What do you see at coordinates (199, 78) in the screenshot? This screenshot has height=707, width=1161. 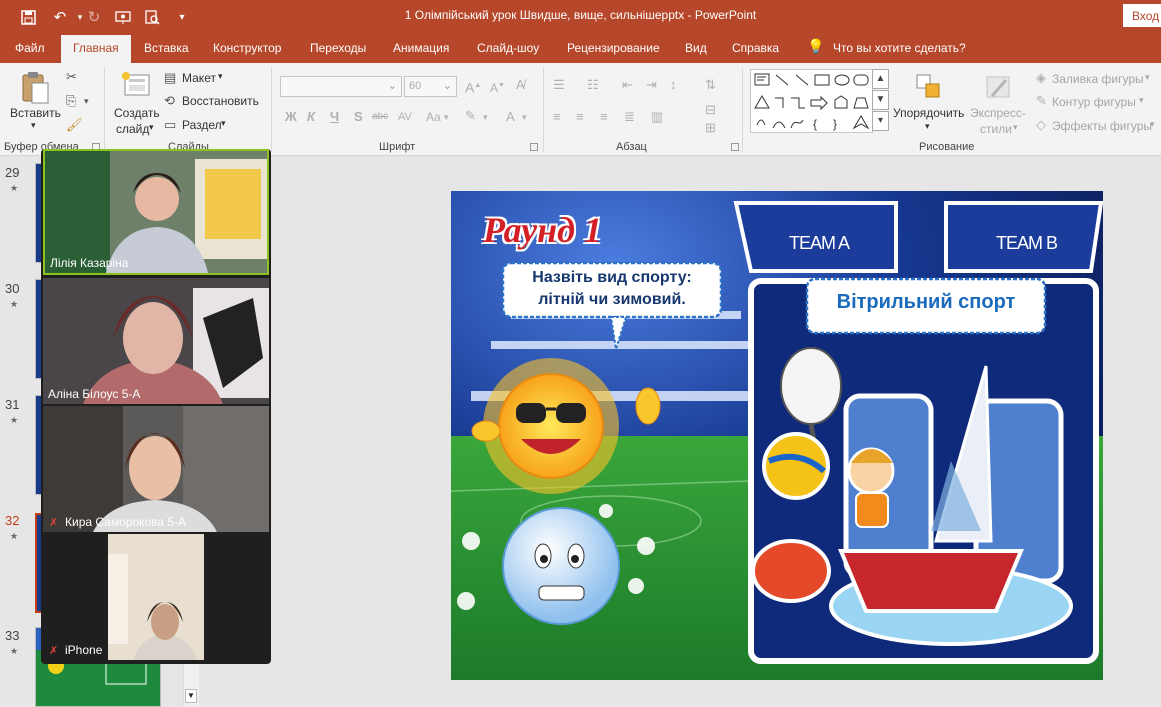 I see `layout-button: Макет` at bounding box center [199, 78].